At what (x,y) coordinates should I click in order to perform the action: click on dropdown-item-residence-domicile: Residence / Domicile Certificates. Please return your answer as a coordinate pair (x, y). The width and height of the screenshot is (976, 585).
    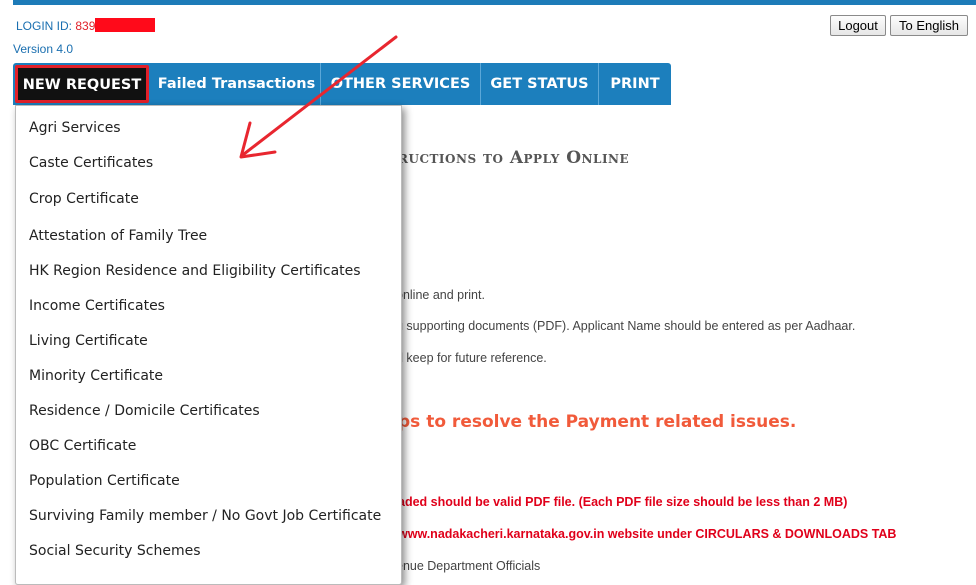
    Looking at the image, I should click on (144, 411).